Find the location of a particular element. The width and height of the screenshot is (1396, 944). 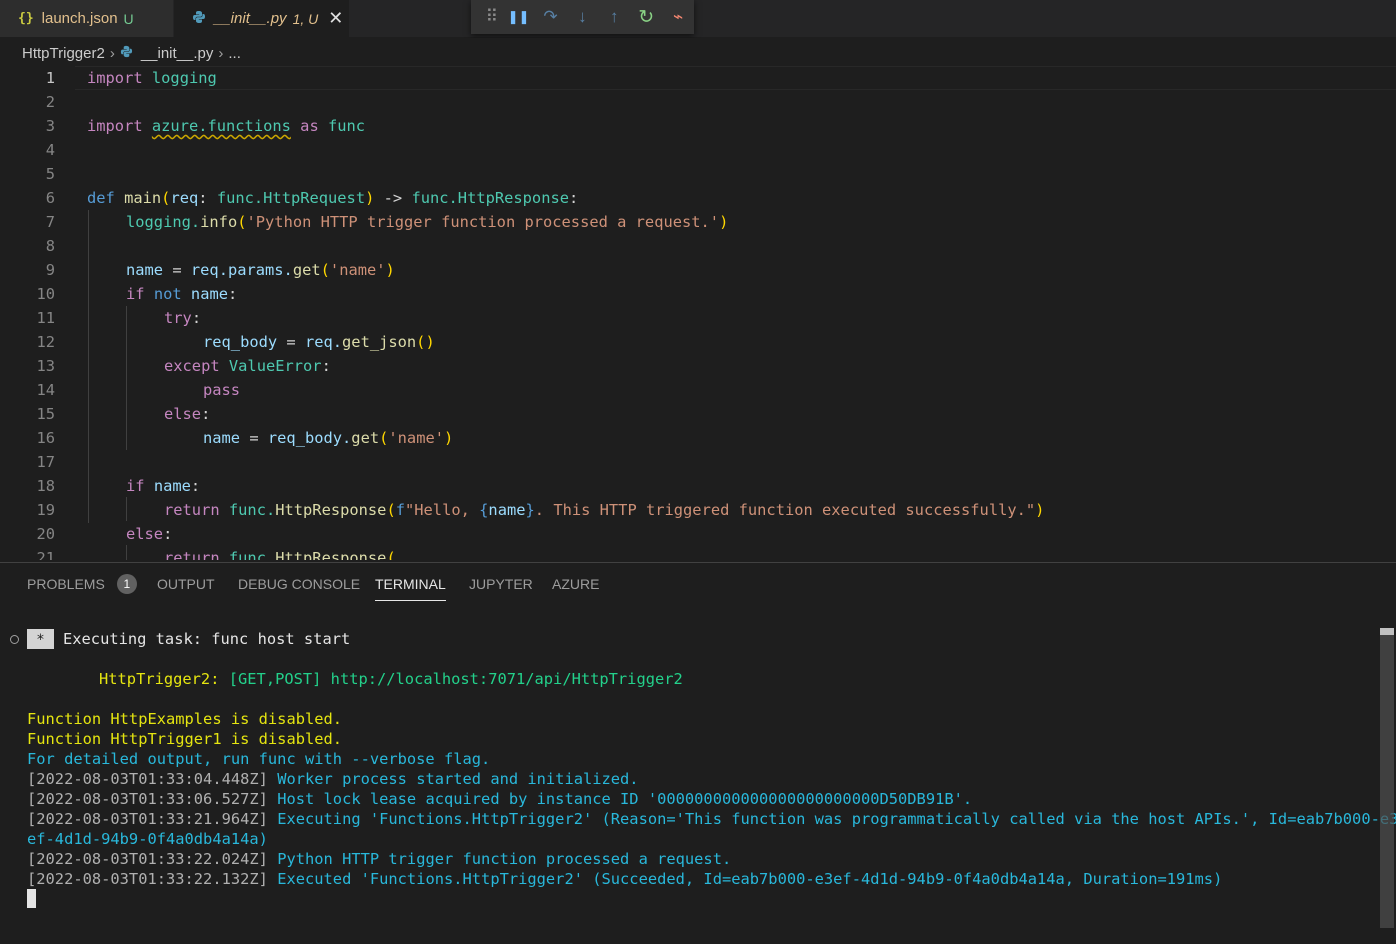

drag-handle-icon: ⠿ is located at coordinates (492, 17).